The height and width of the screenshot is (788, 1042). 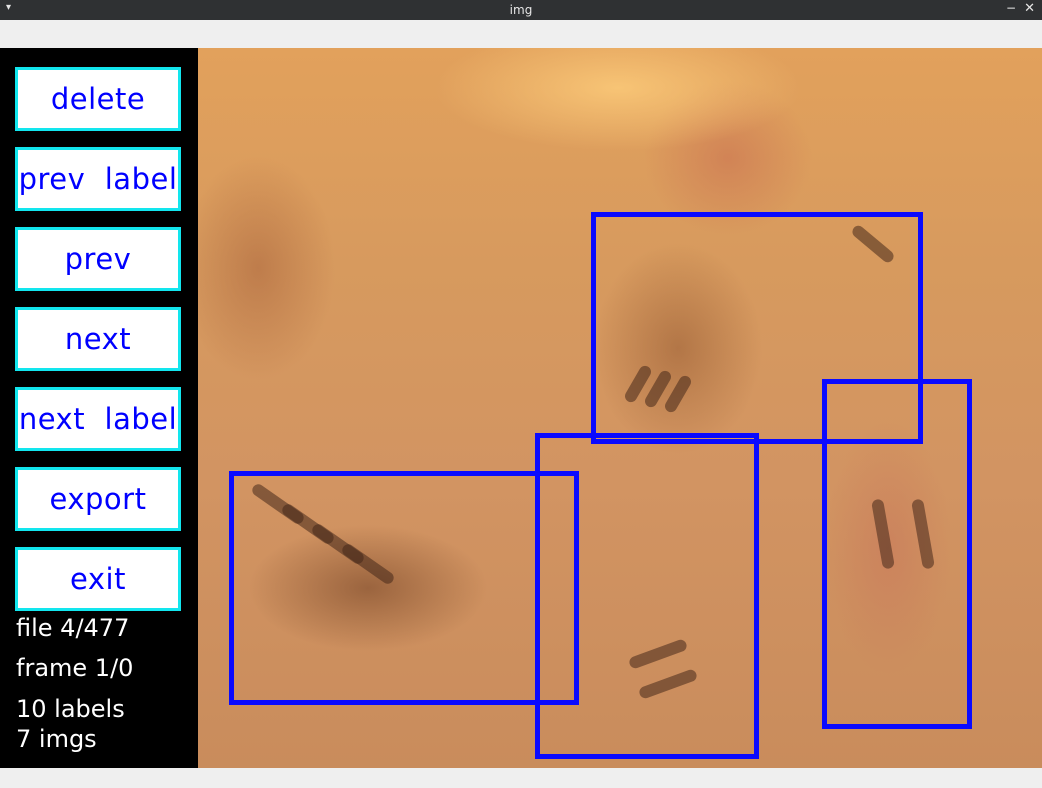 What do you see at coordinates (1029, 8) in the screenshot?
I see `close-icon: ✕` at bounding box center [1029, 8].